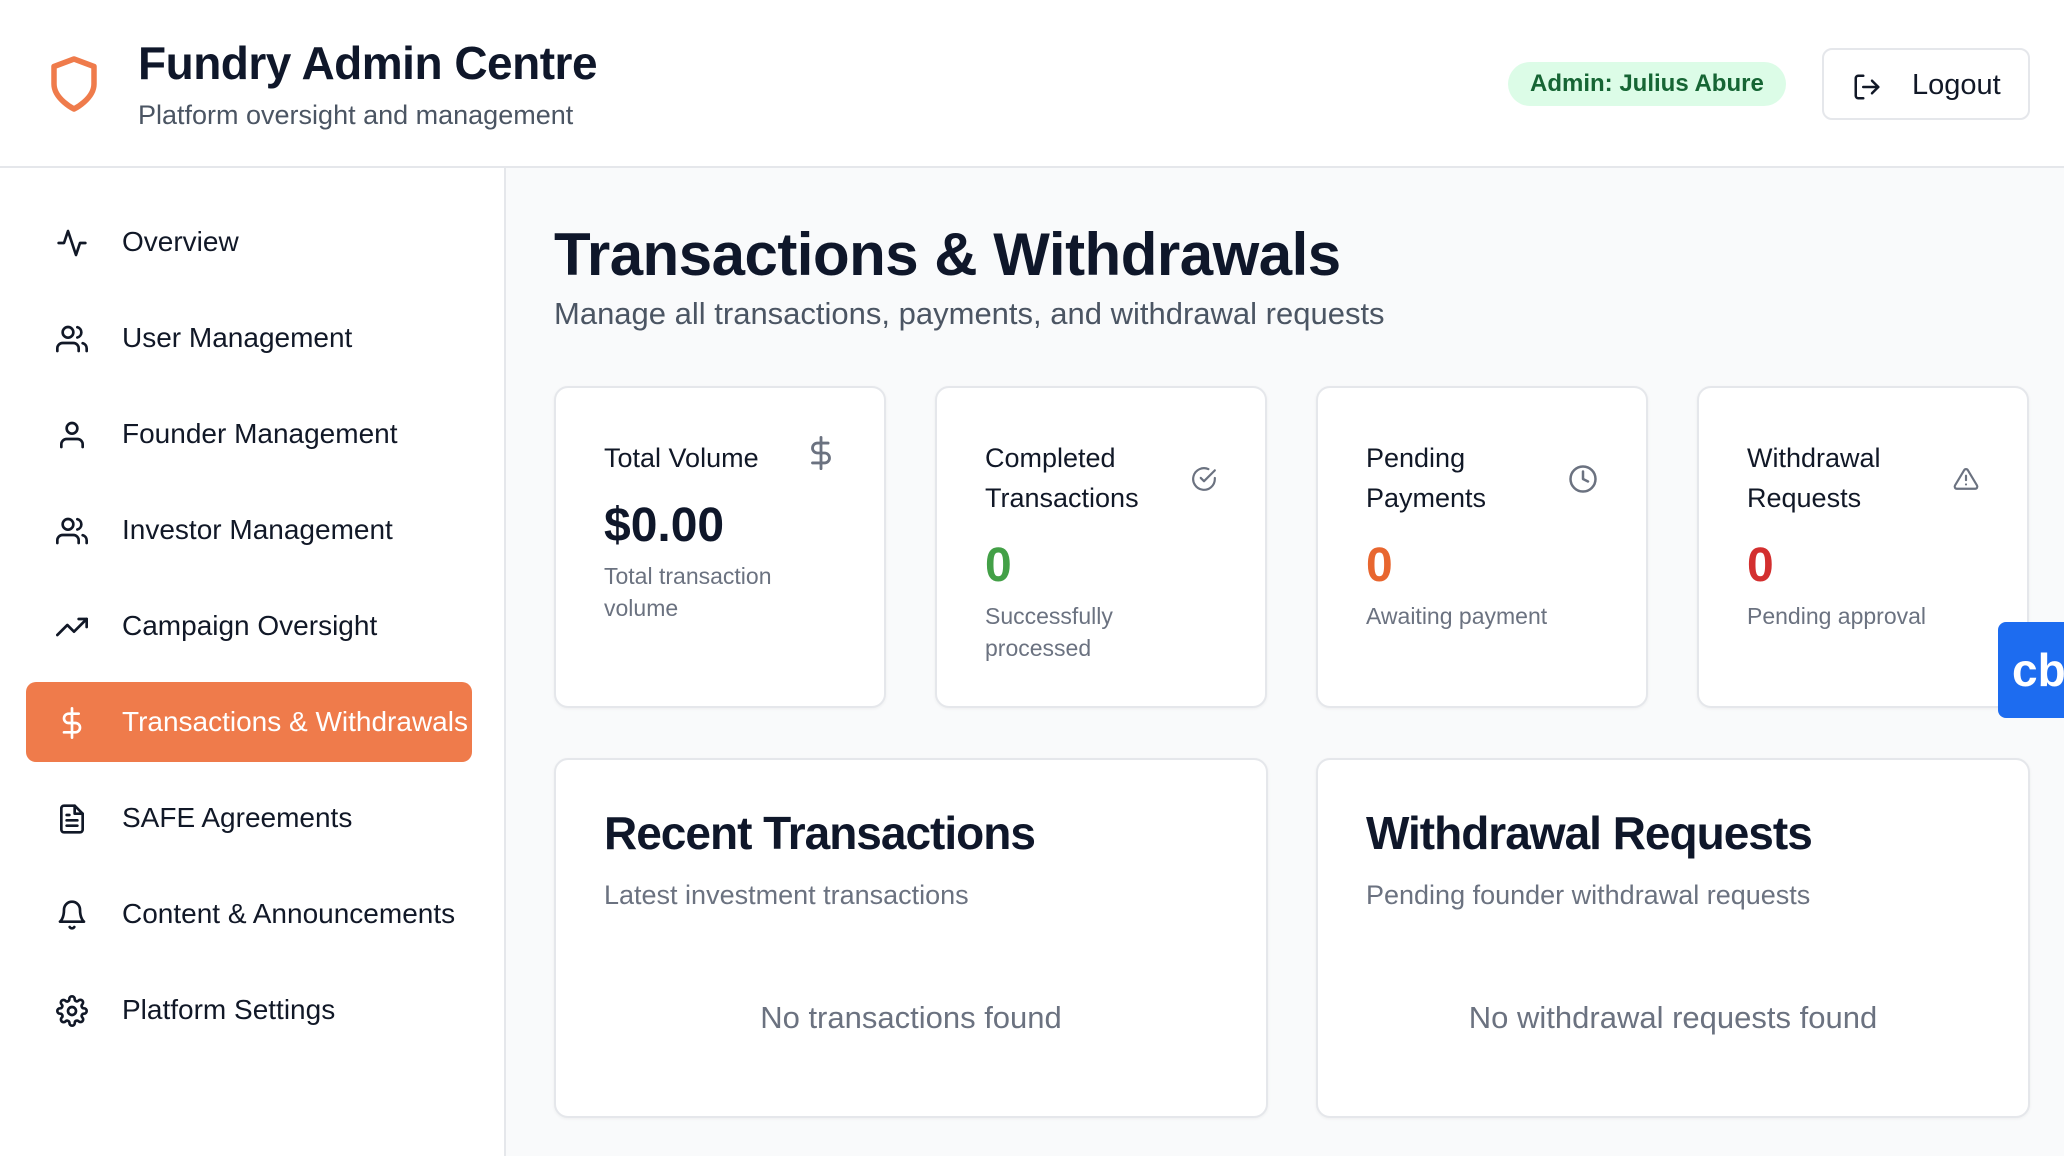 The height and width of the screenshot is (1156, 2064). Describe the element at coordinates (72, 435) in the screenshot. I see `user-icon` at that location.